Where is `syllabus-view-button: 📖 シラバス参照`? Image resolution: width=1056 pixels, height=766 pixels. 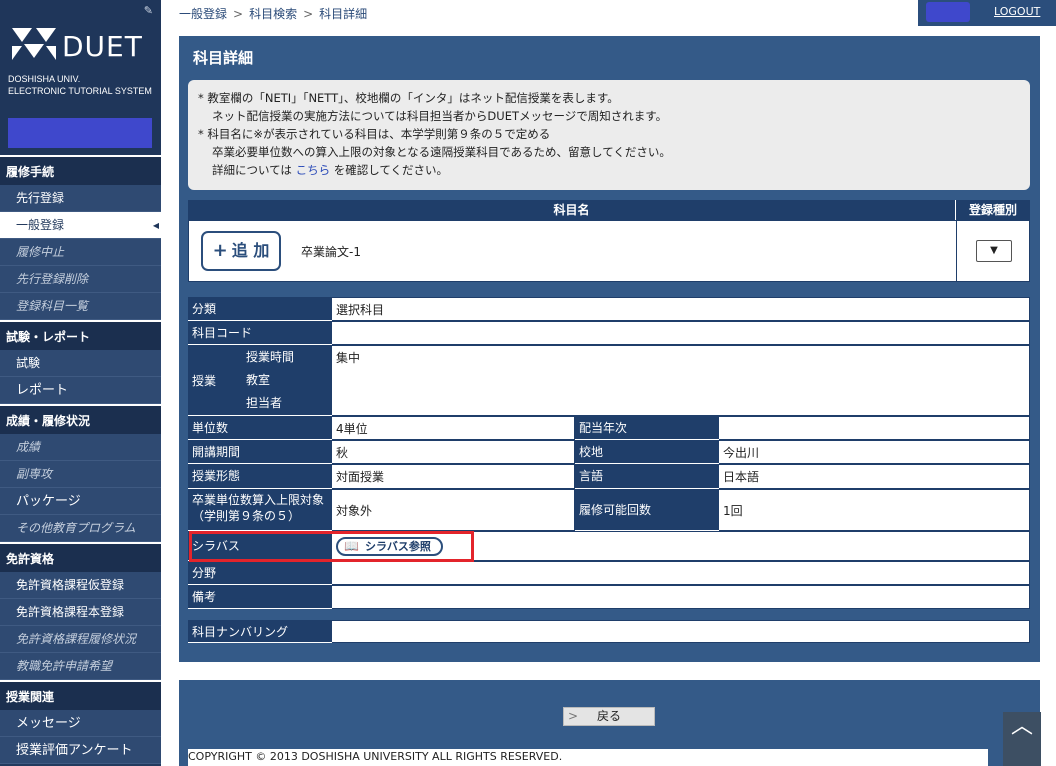 syllabus-view-button: 📖 シラバス参照 is located at coordinates (389, 546).